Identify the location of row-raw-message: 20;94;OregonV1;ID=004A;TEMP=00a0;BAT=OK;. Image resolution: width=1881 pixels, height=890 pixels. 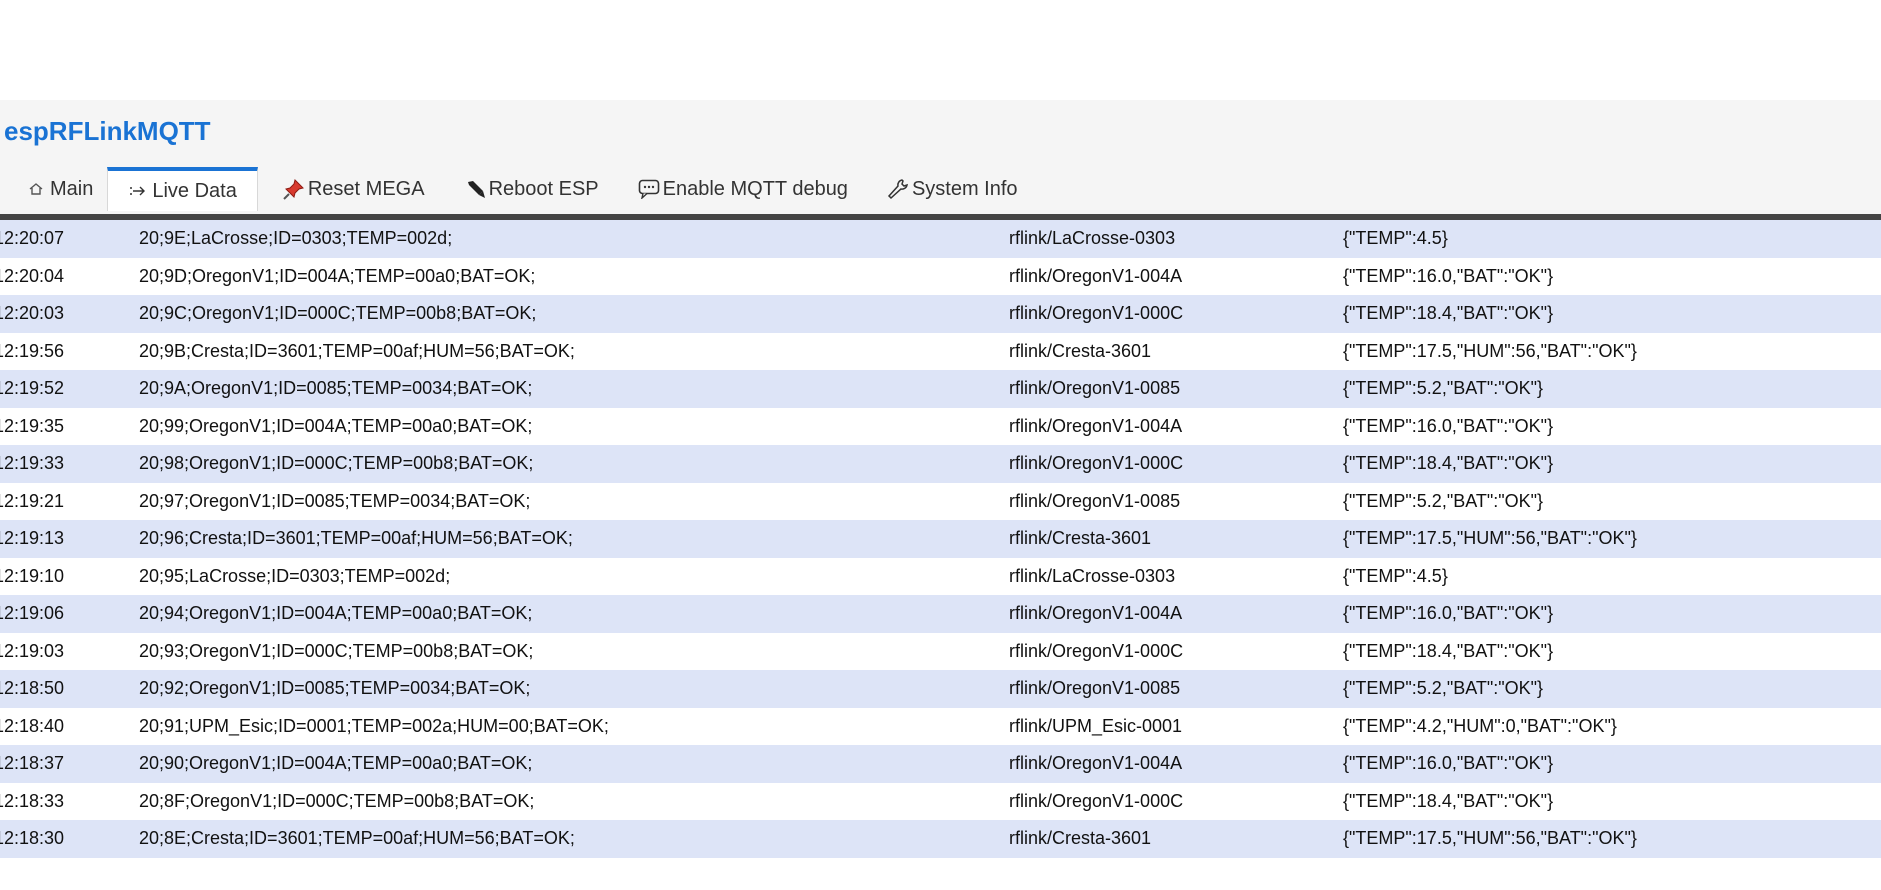
(574, 614).